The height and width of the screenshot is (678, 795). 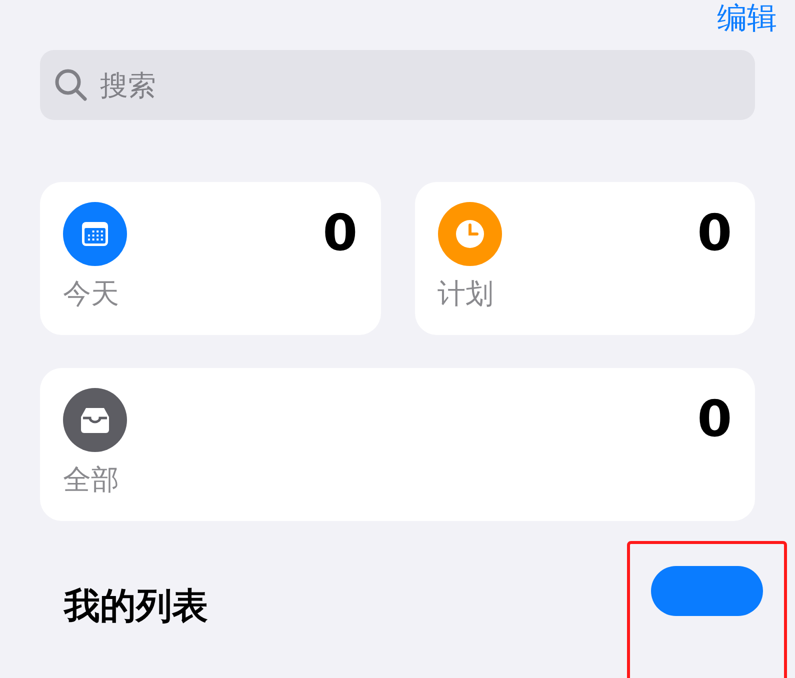 I want to click on upgrade-button, so click(x=707, y=591).